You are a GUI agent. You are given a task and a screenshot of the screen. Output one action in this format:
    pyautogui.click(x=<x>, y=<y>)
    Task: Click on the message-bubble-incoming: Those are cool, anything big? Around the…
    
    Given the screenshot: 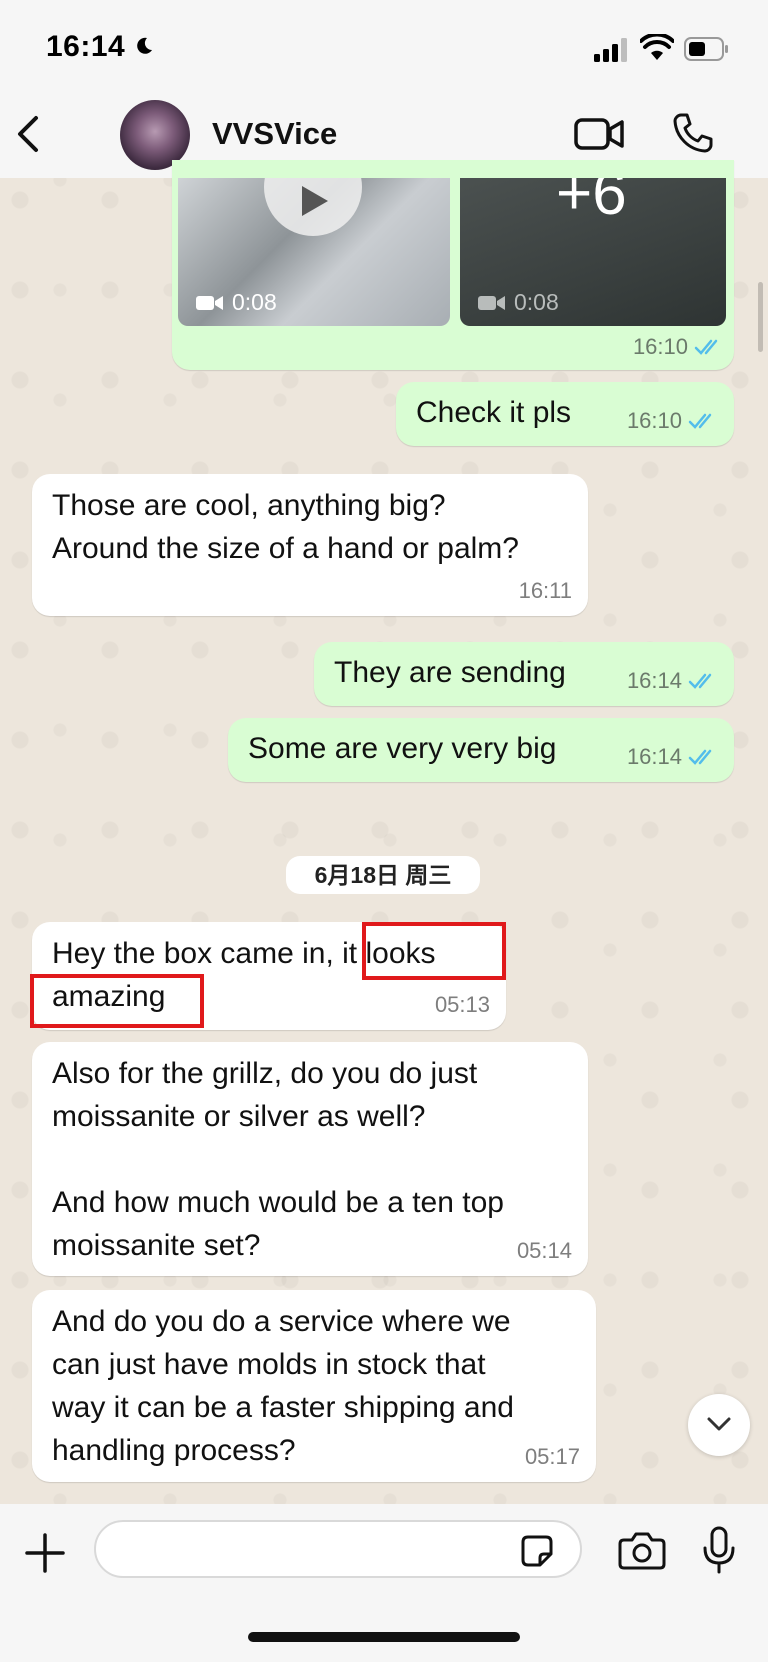 What is the action you would take?
    pyautogui.click(x=310, y=545)
    